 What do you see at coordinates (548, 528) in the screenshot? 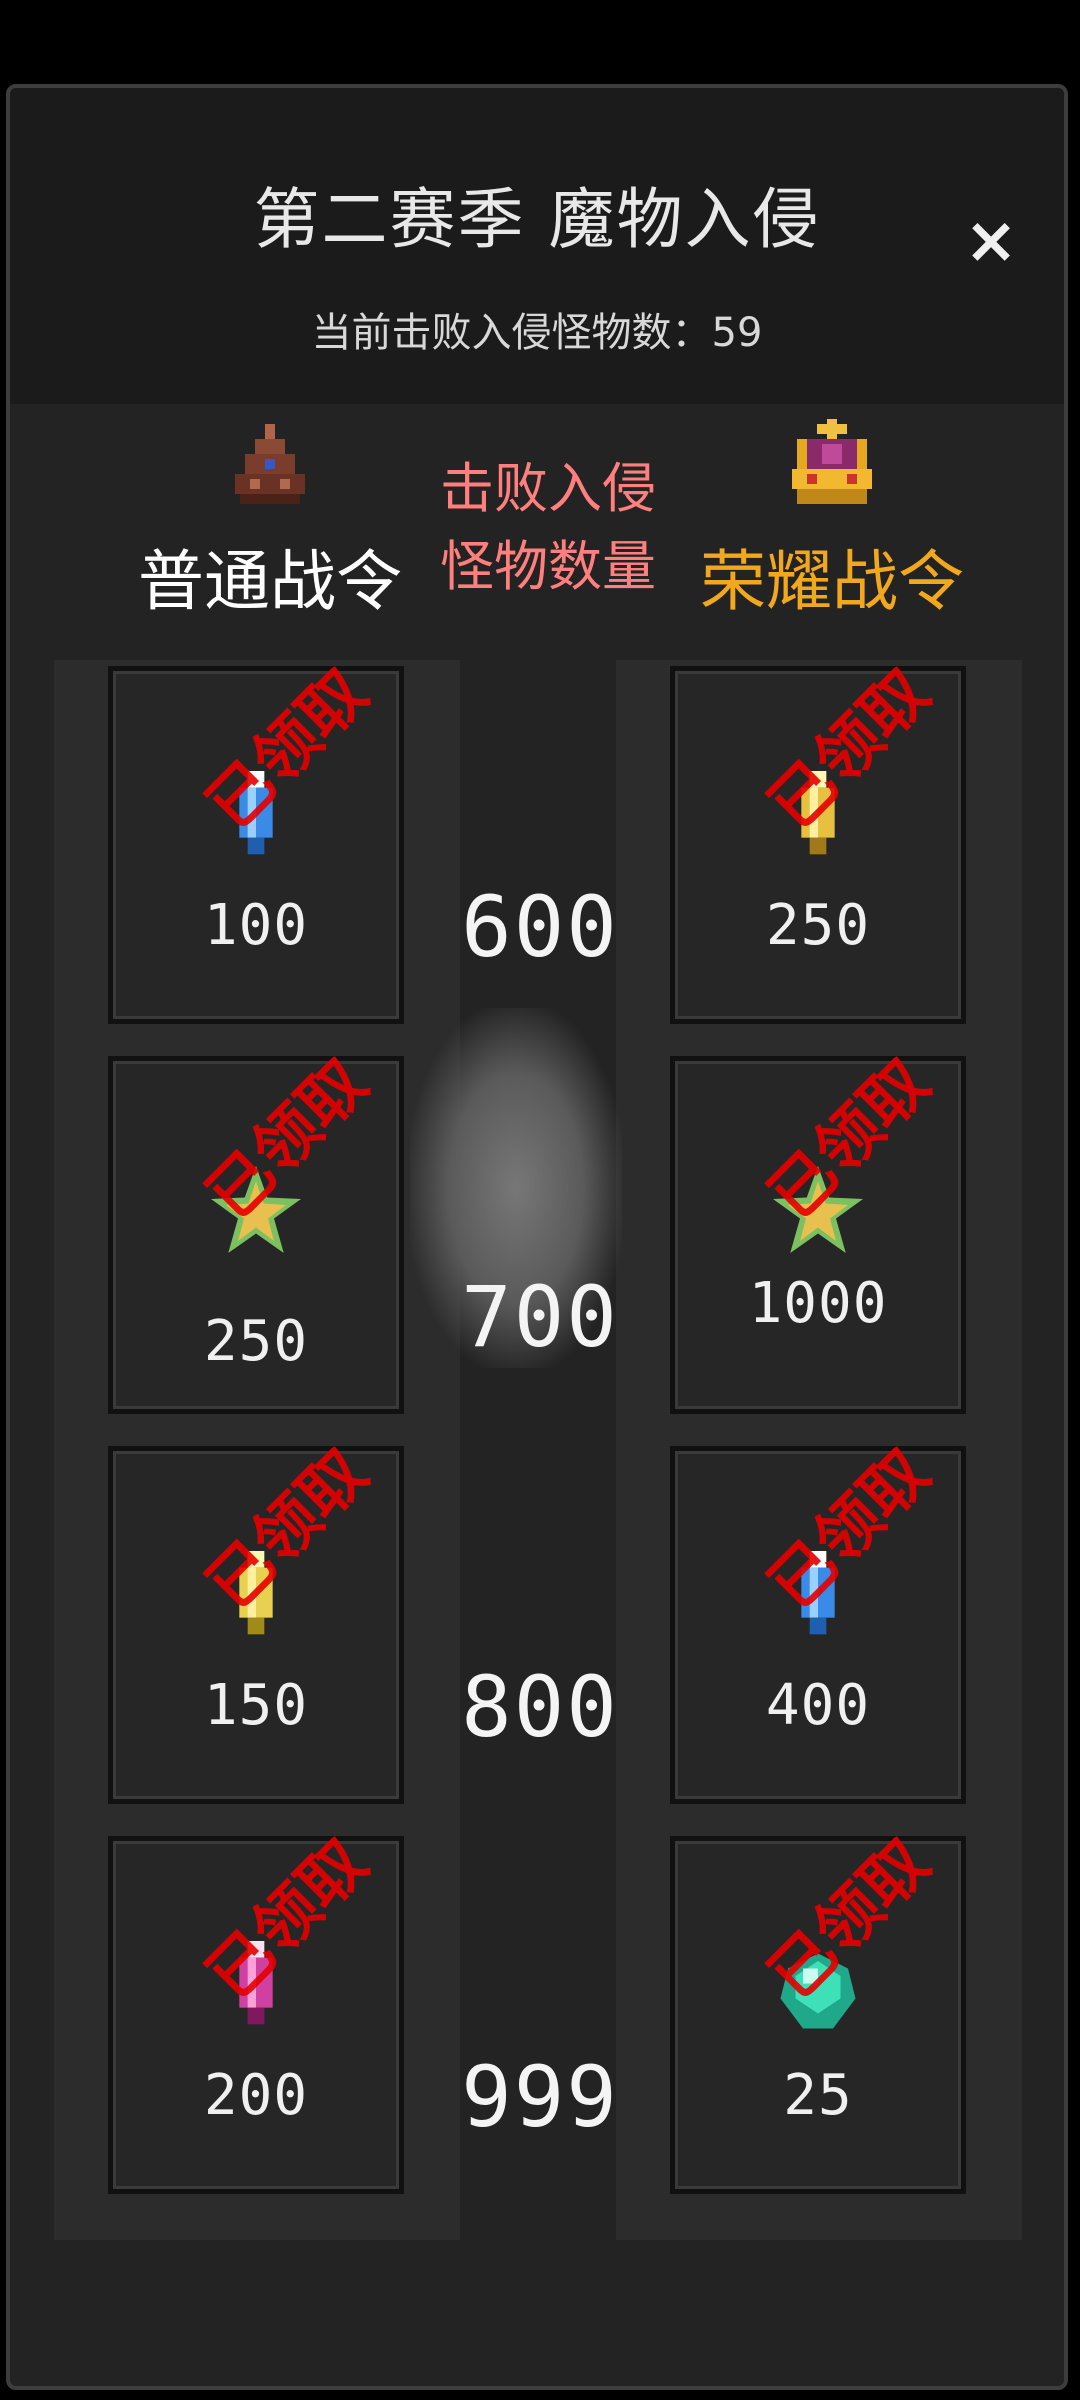
I see `monster-count-header: 击败入侵 怪物数量` at bounding box center [548, 528].